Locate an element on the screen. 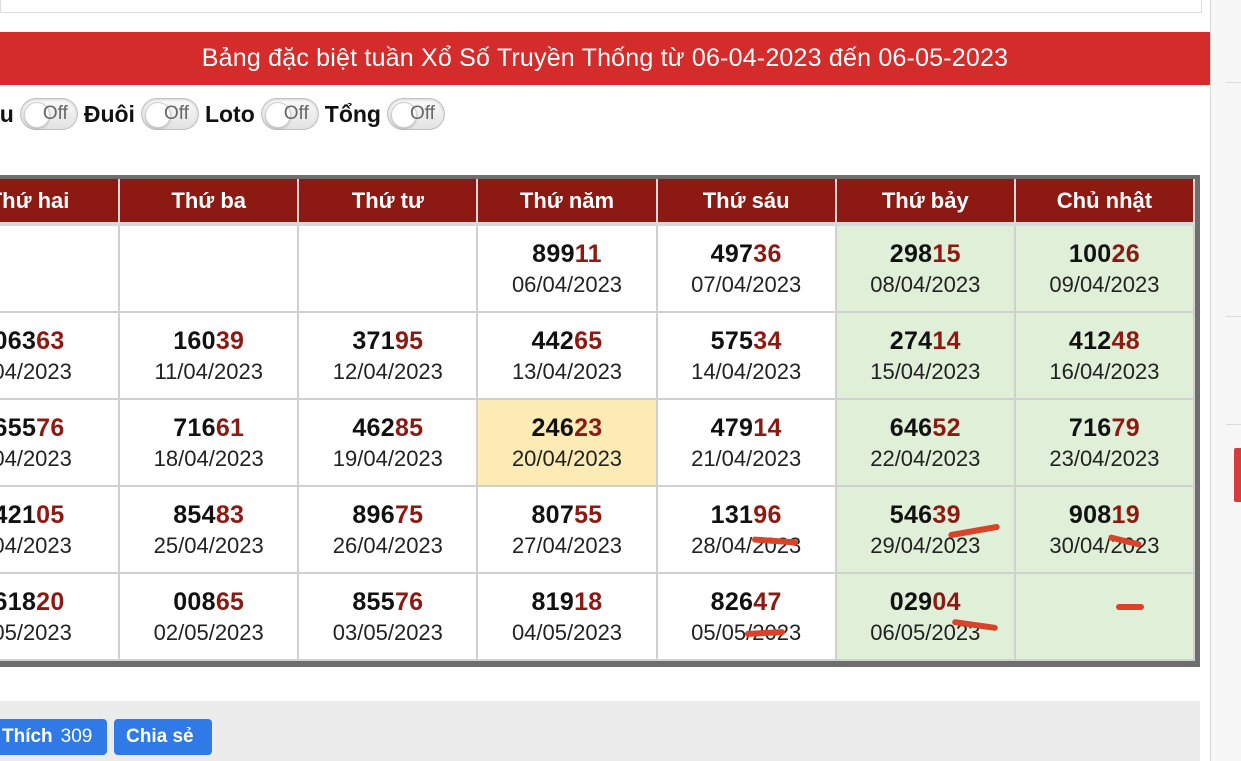 Image resolution: width=1241 pixels, height=761 pixels. result-number: 71661 is located at coordinates (208, 428).